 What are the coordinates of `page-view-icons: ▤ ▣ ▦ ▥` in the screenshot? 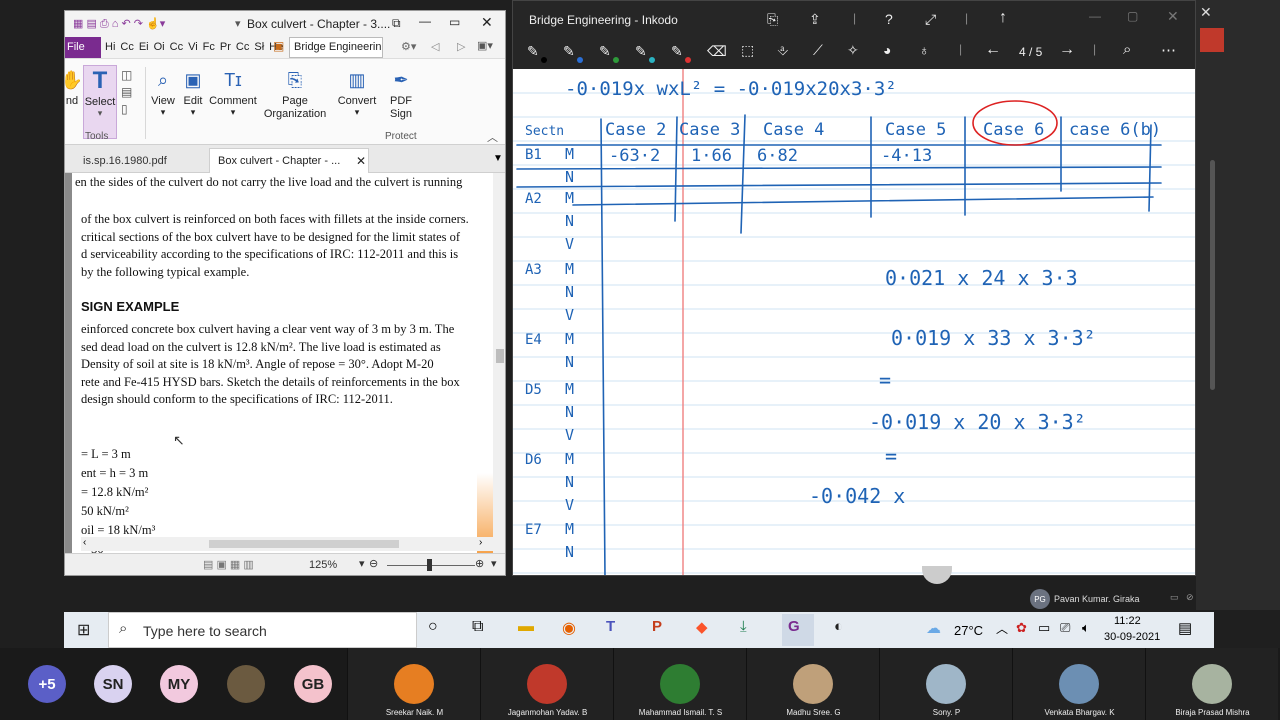 It's located at (228, 564).